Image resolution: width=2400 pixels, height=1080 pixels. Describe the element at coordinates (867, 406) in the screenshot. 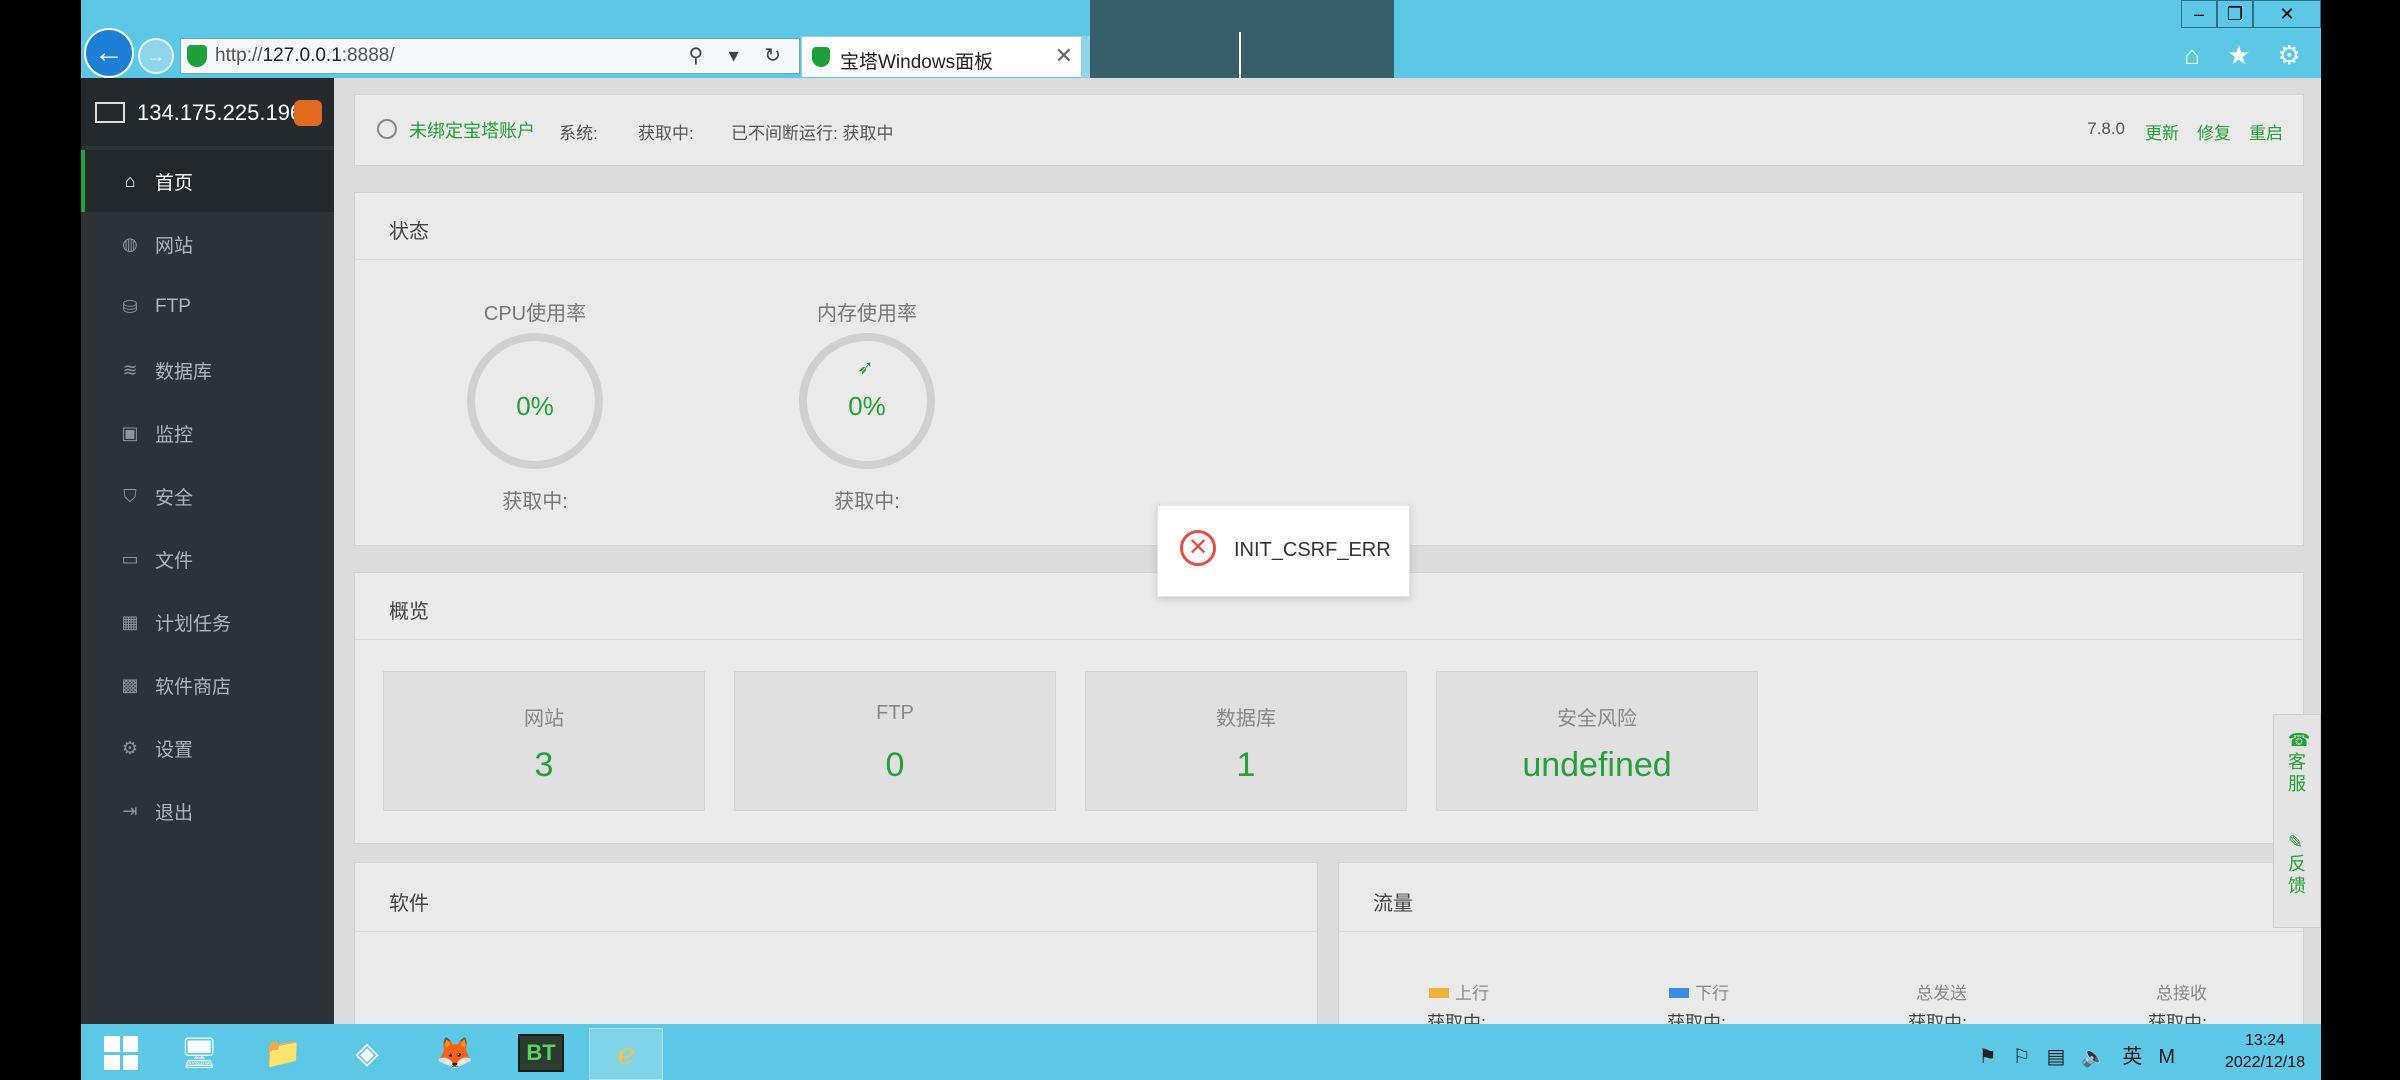

I see `memory-value: 0%` at that location.